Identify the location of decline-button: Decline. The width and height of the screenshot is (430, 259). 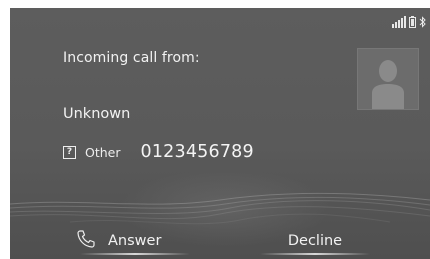
(315, 240).